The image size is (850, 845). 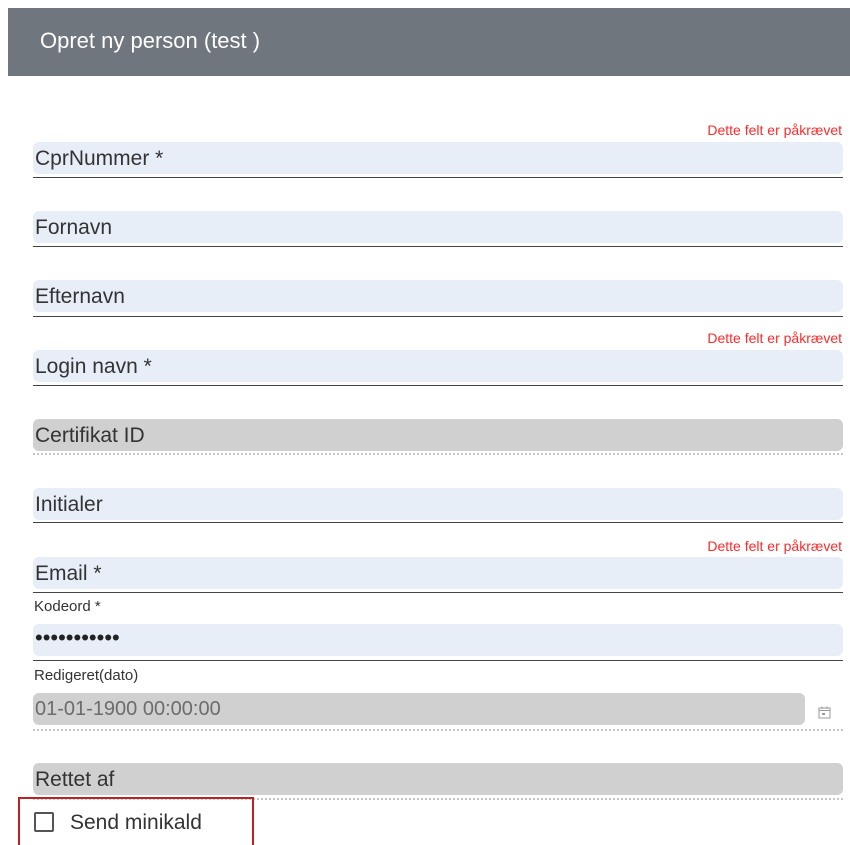 What do you see at coordinates (438, 158) in the screenshot?
I see `cpr-number-field: CprNummer *` at bounding box center [438, 158].